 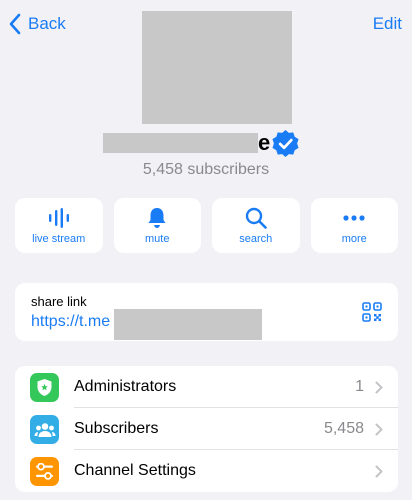 What do you see at coordinates (188, 324) in the screenshot?
I see `share-link-redaction` at bounding box center [188, 324].